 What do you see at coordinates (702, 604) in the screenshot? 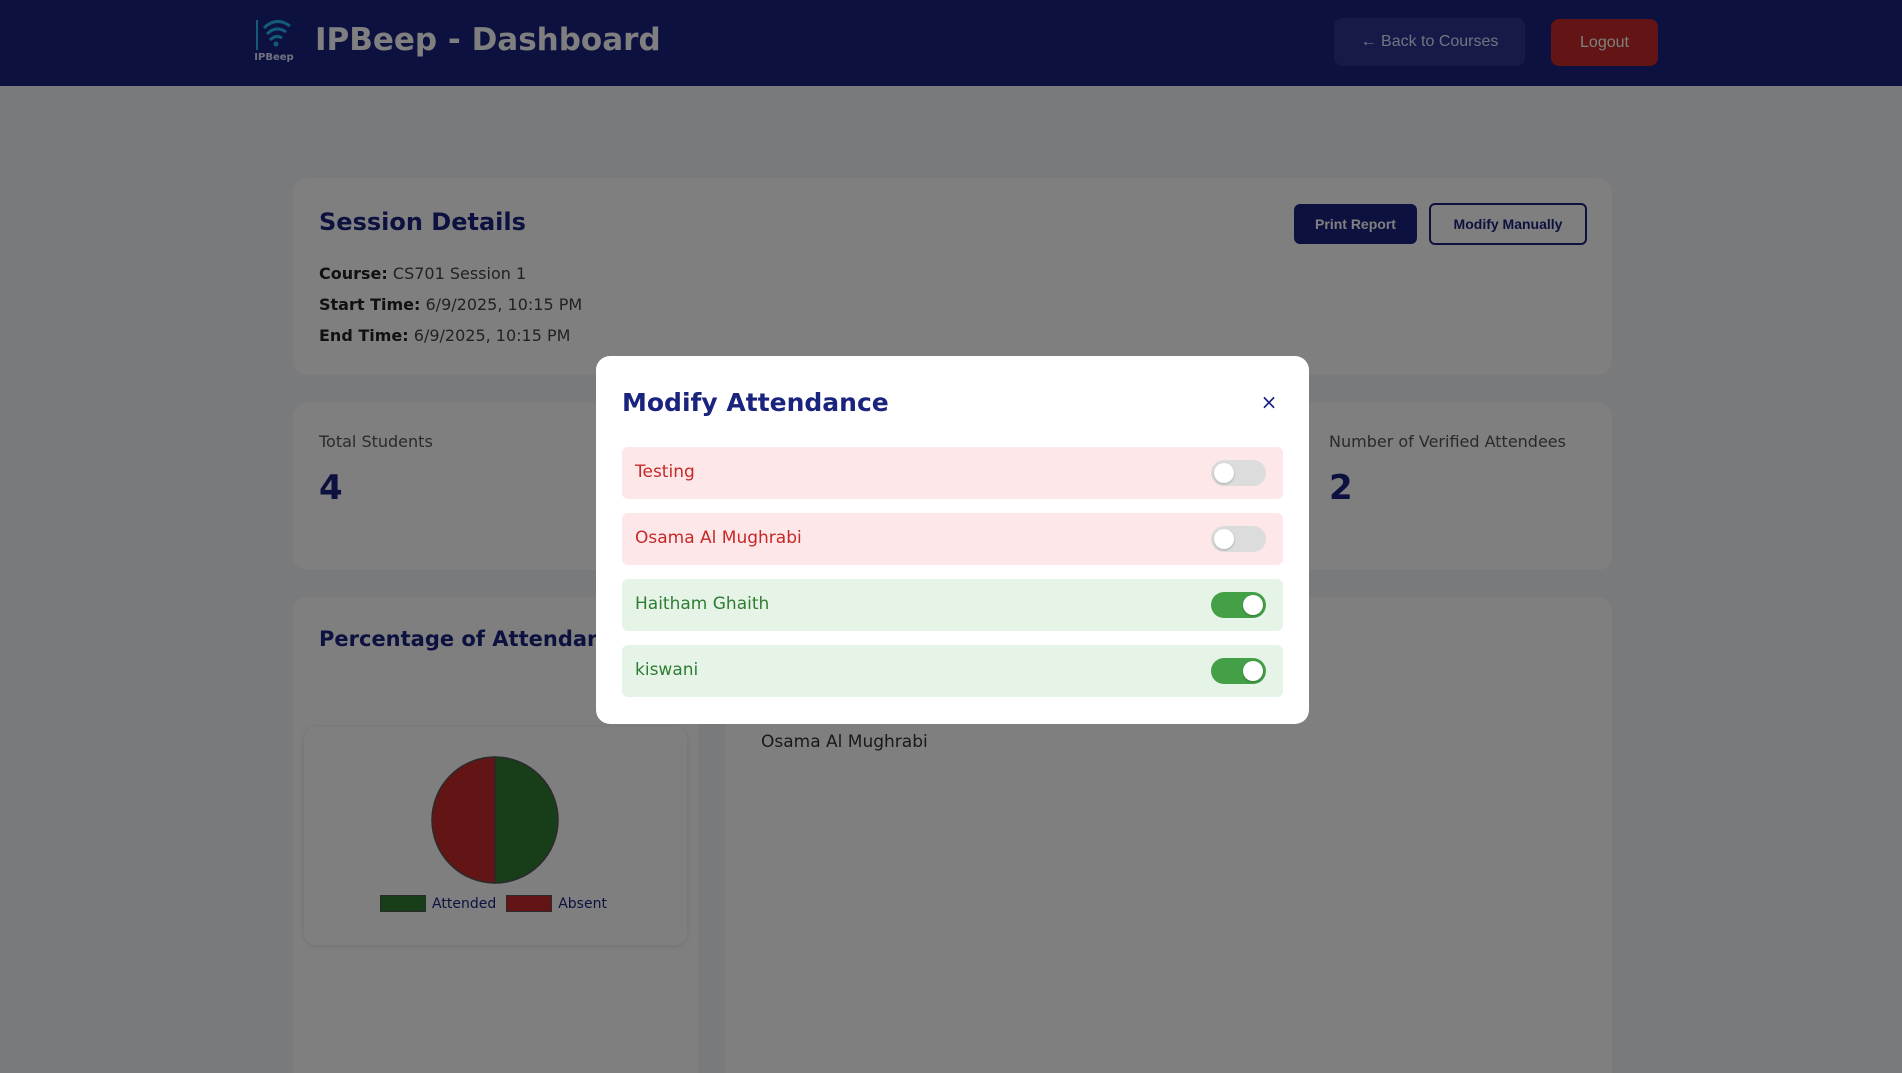
I see `student-name: Haitham Ghaith` at bounding box center [702, 604].